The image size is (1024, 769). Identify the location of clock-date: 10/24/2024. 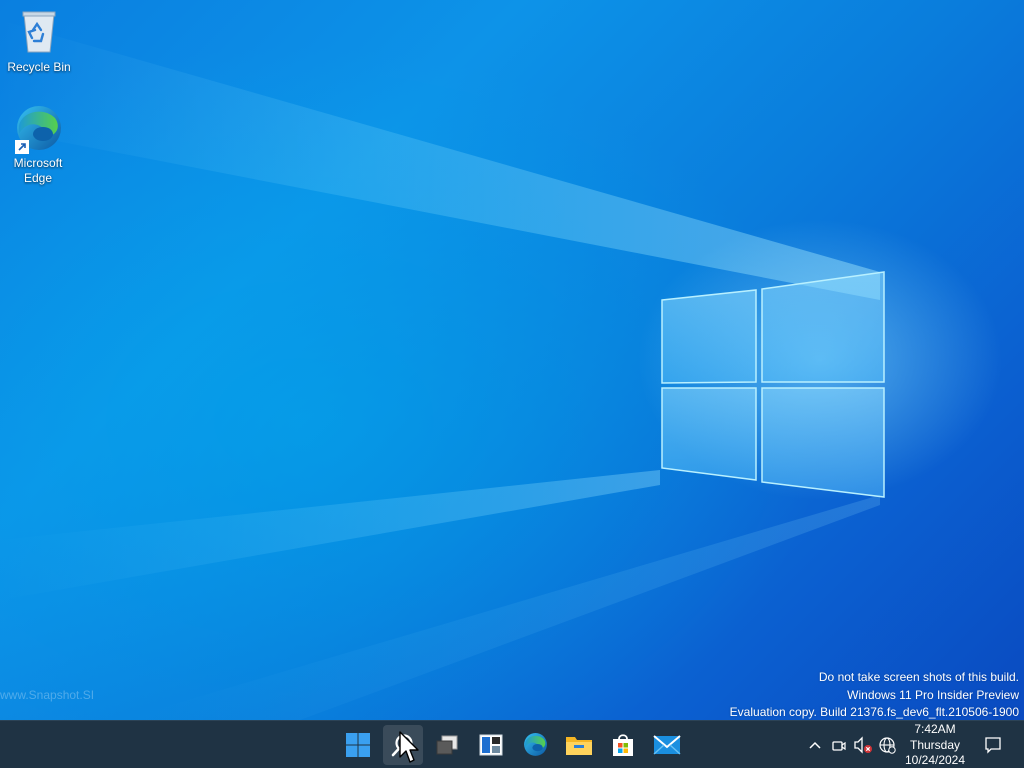
(935, 760).